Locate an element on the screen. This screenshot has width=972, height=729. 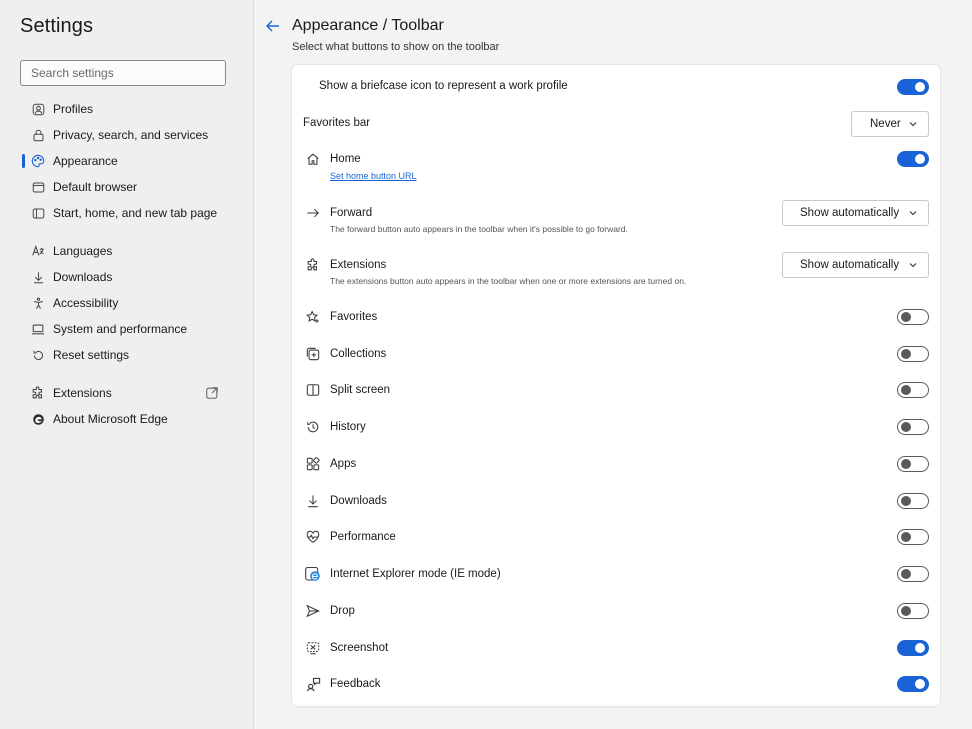
languages-icon is located at coordinates (38, 251).